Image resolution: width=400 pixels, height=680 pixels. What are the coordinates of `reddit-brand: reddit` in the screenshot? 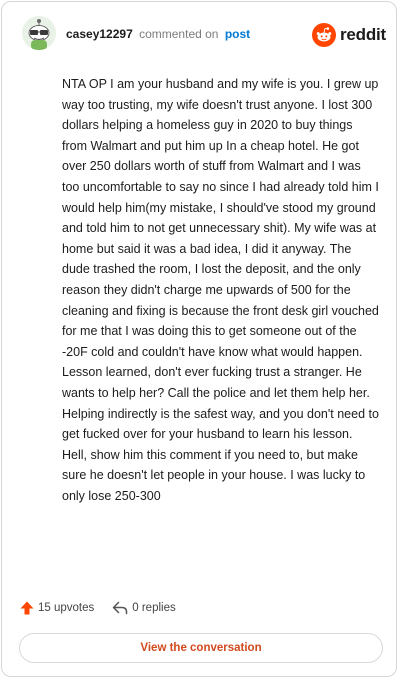 It's located at (348, 35).